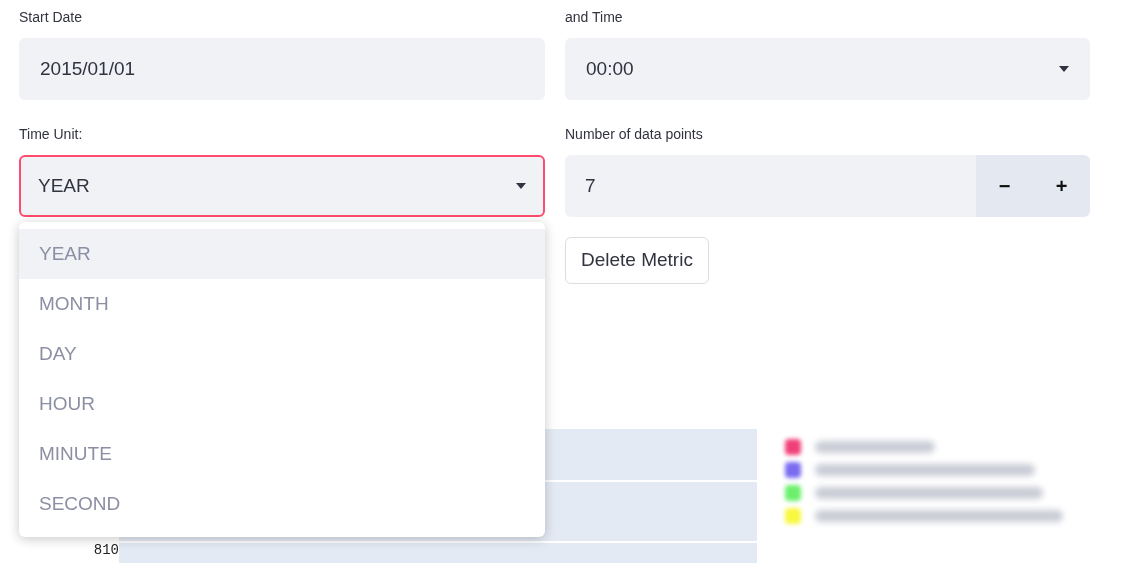 The width and height of the screenshot is (1137, 563). What do you see at coordinates (637, 260) in the screenshot?
I see `delete-metric-button: Delete Metric` at bounding box center [637, 260].